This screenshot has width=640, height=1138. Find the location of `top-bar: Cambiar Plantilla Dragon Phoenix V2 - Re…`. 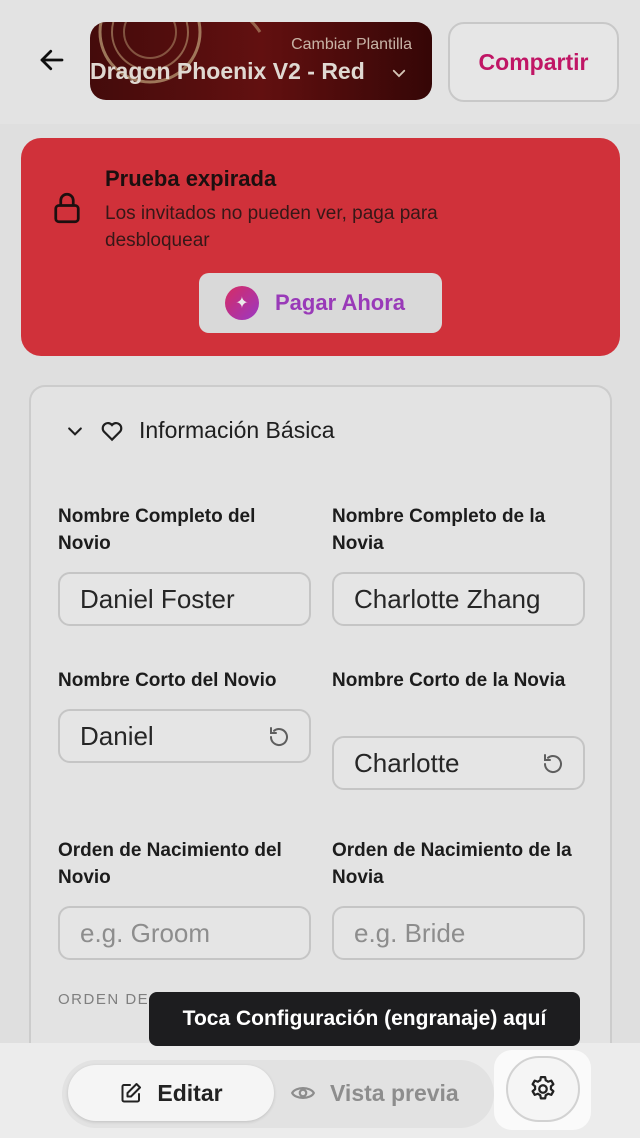

top-bar: Cambiar Plantilla Dragon Phoenix V2 - Re… is located at coordinates (320, 62).